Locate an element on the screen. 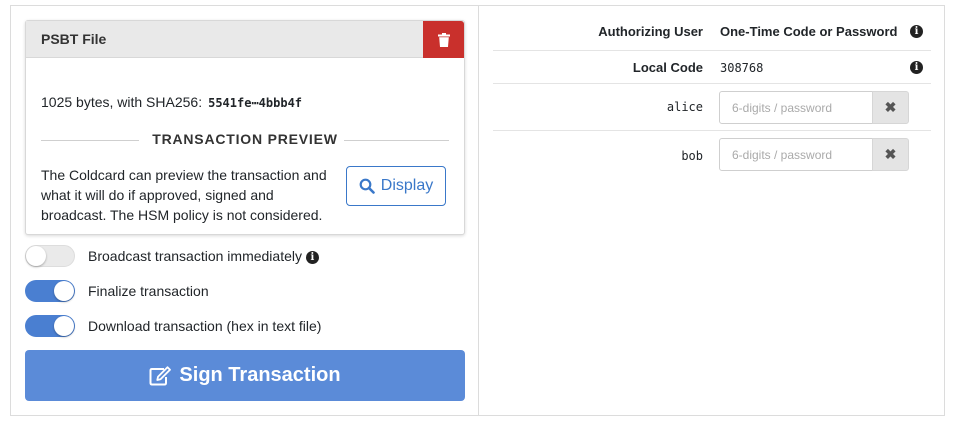 The width and height of the screenshot is (955, 423). panel-divider is located at coordinates (478, 210).